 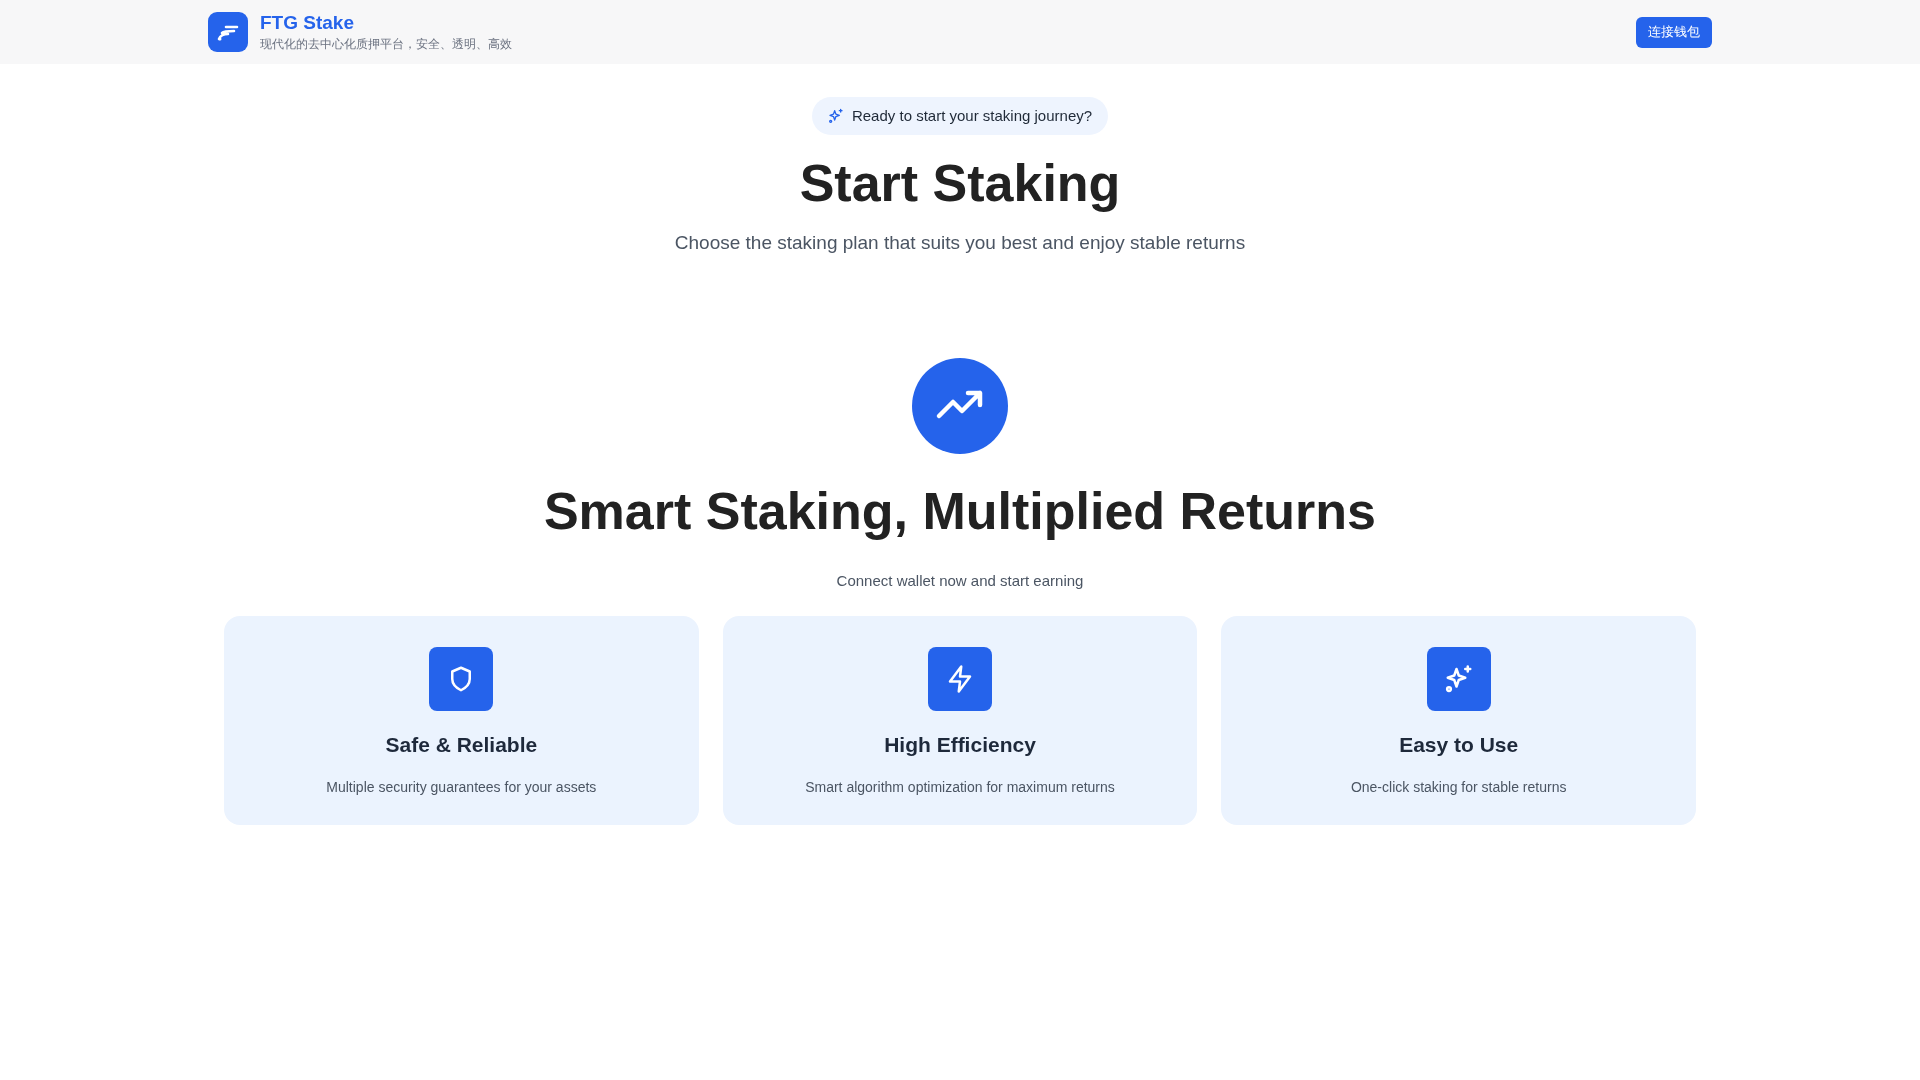 What do you see at coordinates (386, 44) in the screenshot?
I see `tagline: 现代化的去中心化质押平台，安全、透明、高效` at bounding box center [386, 44].